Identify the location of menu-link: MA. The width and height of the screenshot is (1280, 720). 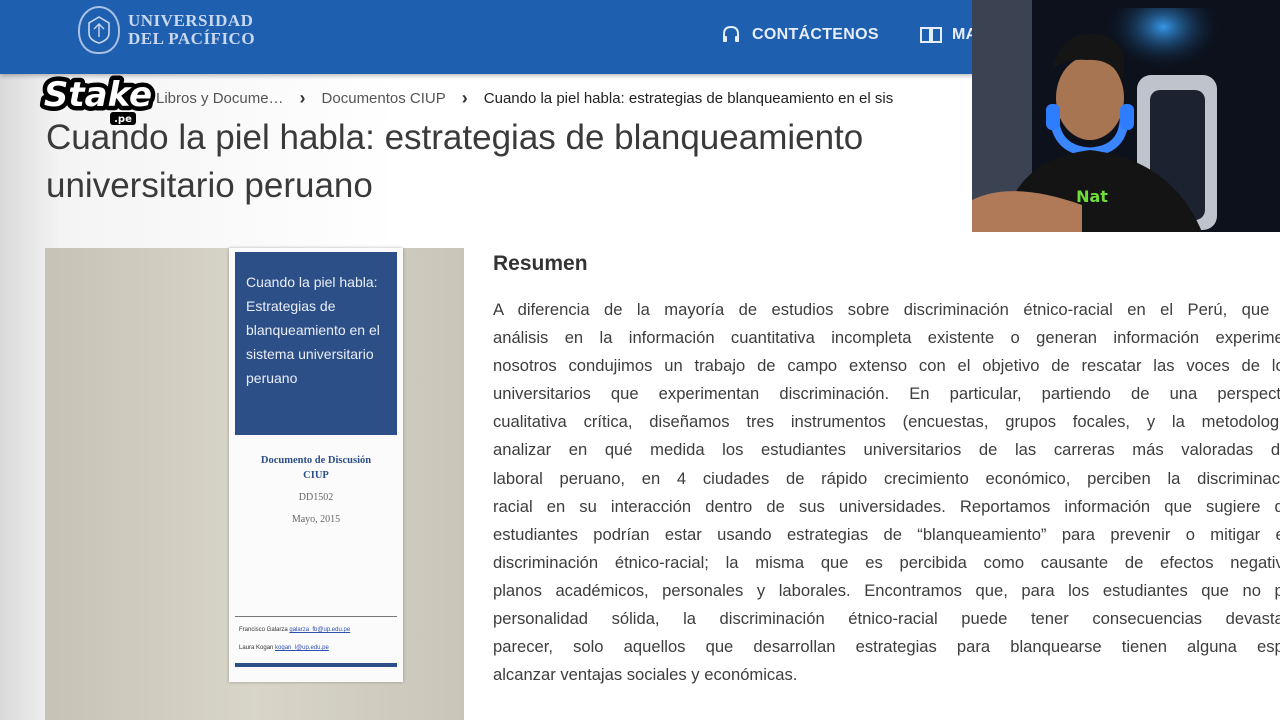
(948, 35).